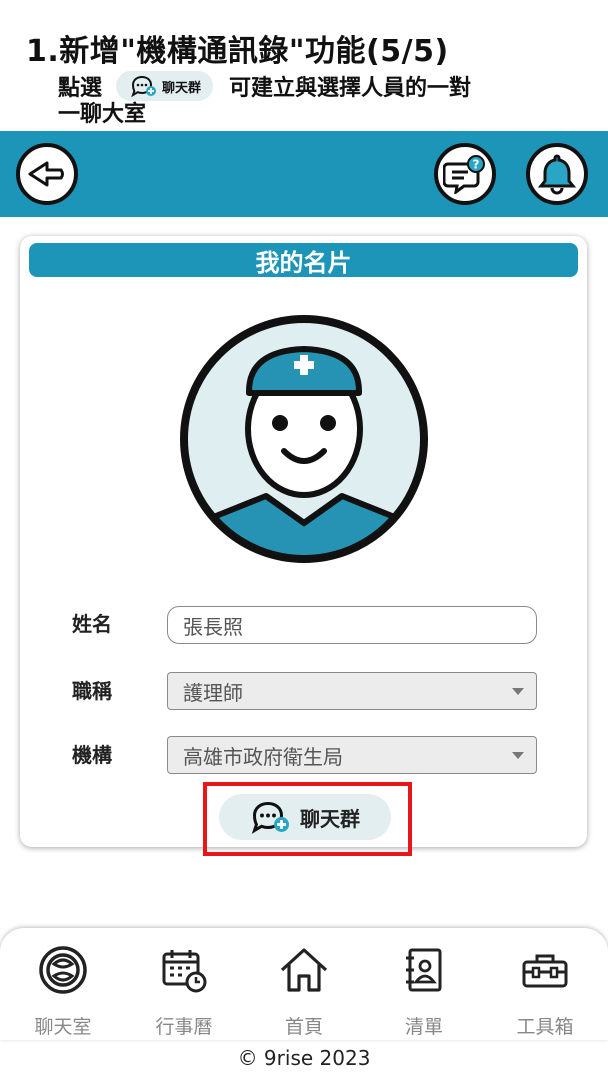 The image size is (608, 1080). What do you see at coordinates (307, 819) in the screenshot?
I see `highlight-box` at bounding box center [307, 819].